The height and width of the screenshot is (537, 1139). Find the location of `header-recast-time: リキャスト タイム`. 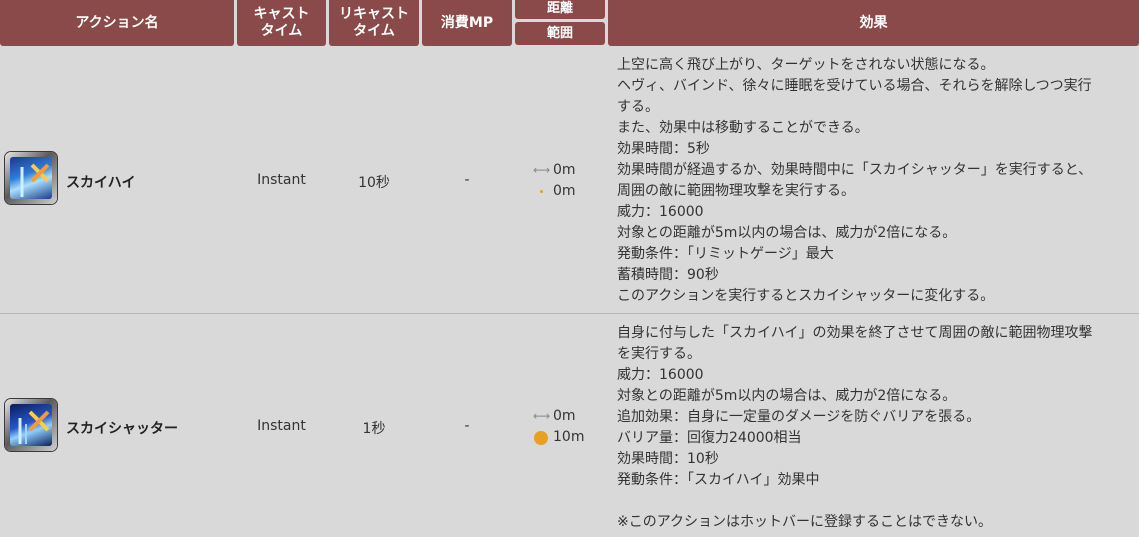

header-recast-time: リキャスト タイム is located at coordinates (374, 23).